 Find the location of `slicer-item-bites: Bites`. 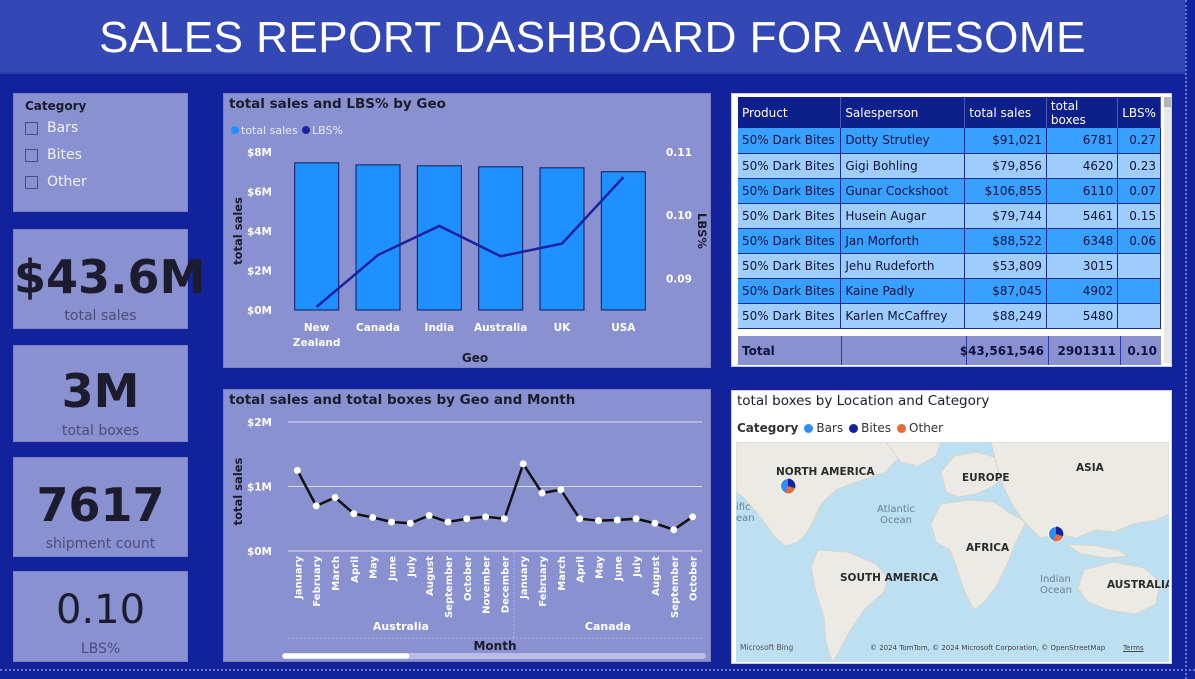

slicer-item-bites: Bites is located at coordinates (53, 155).